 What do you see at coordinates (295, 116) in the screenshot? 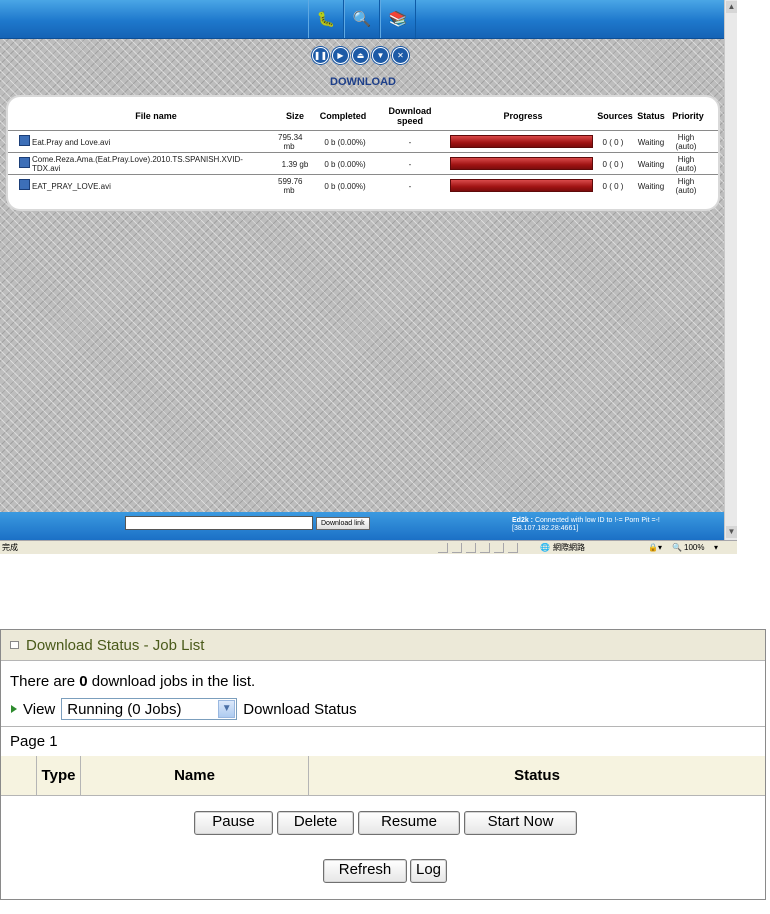
I see `col-header-size: Size` at bounding box center [295, 116].